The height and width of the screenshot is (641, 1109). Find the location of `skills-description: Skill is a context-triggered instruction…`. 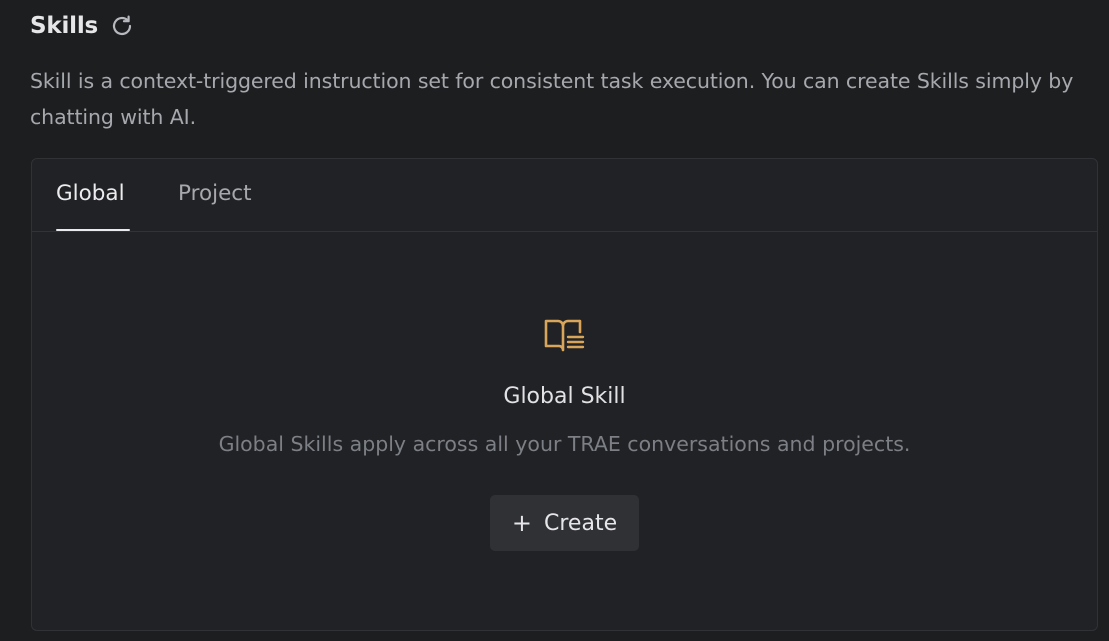

skills-description: Skill is a context-triggered instruction… is located at coordinates (552, 99).